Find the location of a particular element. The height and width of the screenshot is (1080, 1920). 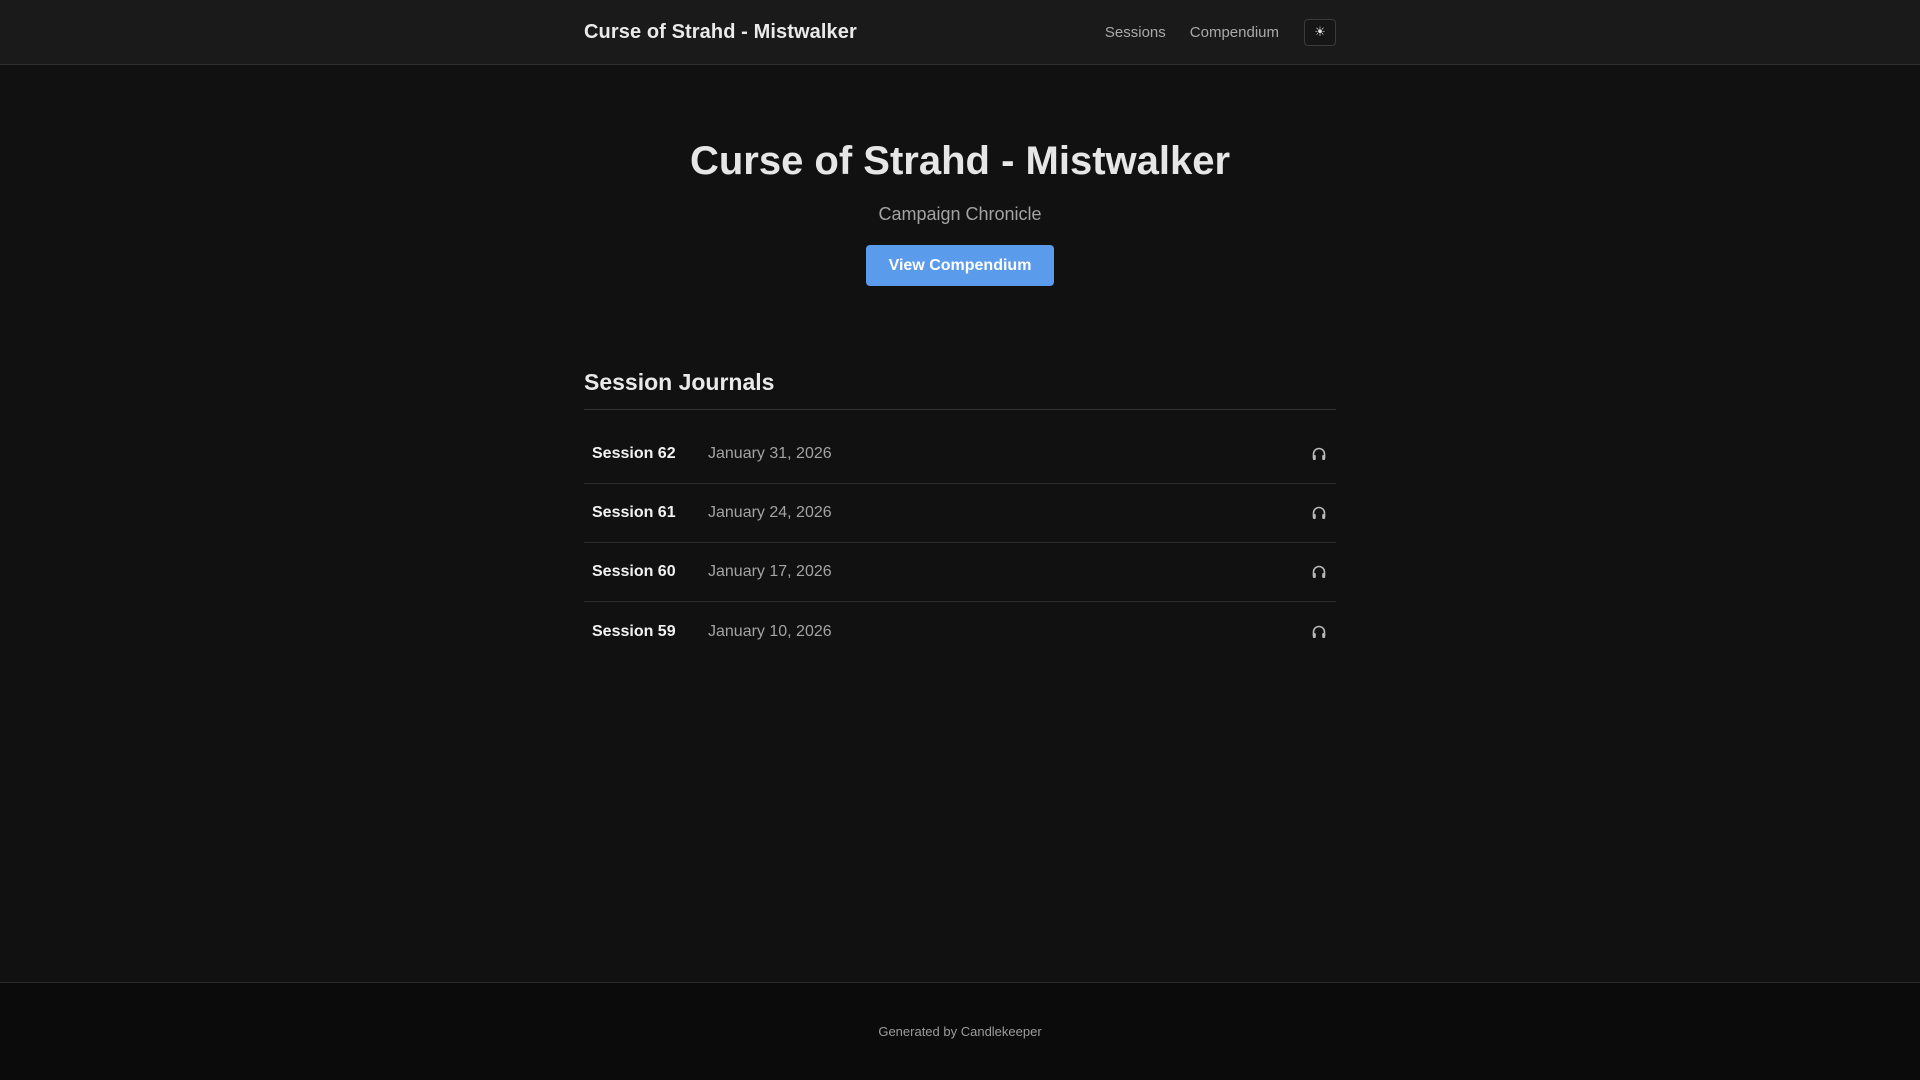

nav-link-sessions: Sessions is located at coordinates (1135, 32).